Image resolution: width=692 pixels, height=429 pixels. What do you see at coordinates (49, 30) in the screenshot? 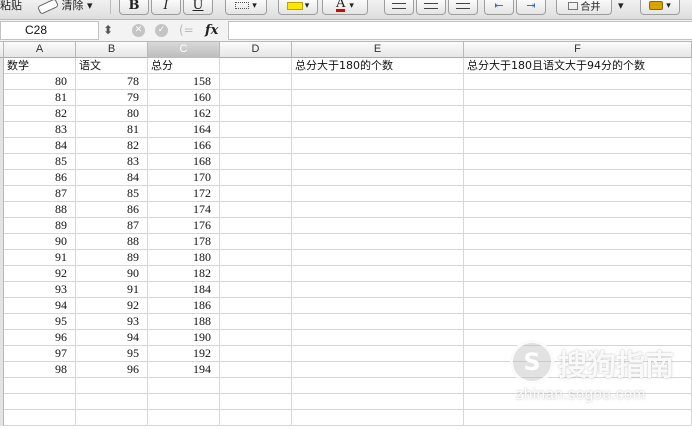
I see `name-box: C28` at bounding box center [49, 30].